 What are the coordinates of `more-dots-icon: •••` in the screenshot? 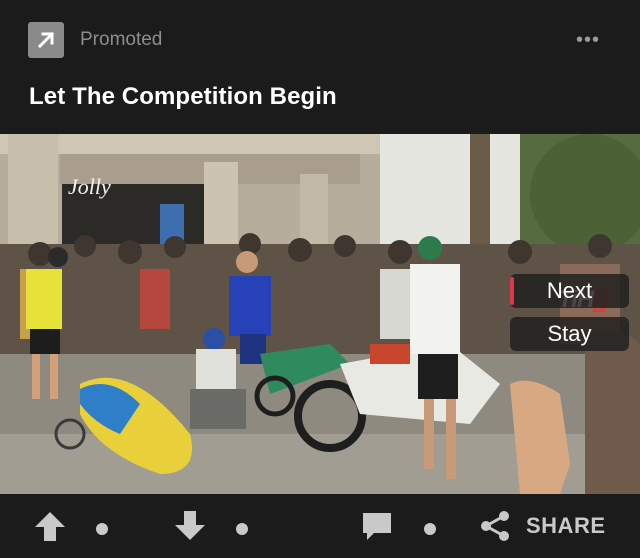 It's located at (588, 40).